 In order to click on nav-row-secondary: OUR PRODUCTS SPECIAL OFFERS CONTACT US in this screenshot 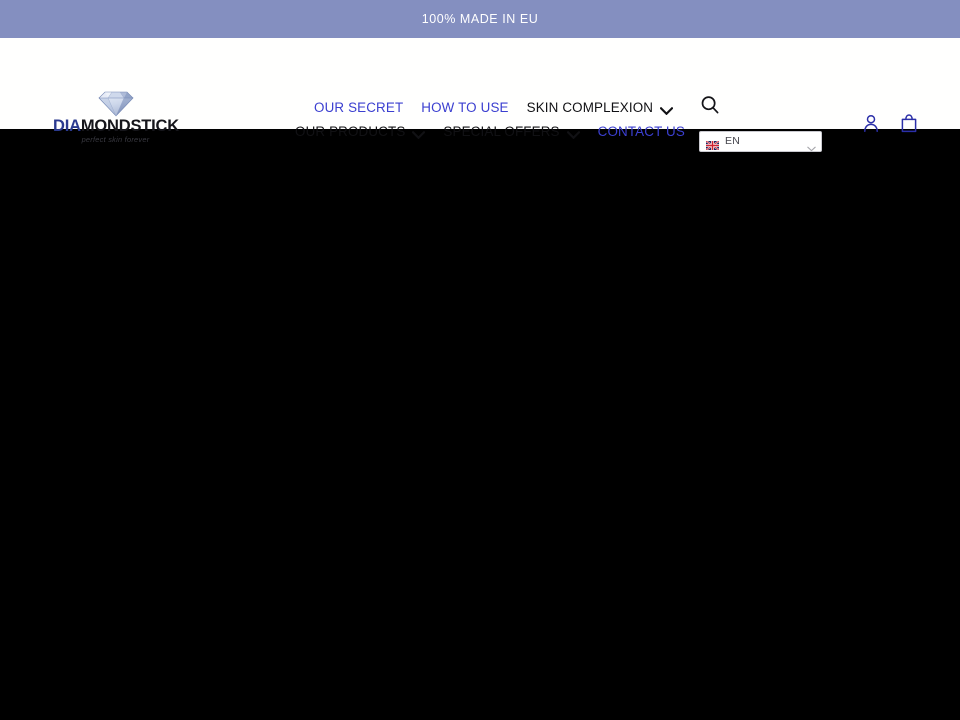, I will do `click(487, 132)`.